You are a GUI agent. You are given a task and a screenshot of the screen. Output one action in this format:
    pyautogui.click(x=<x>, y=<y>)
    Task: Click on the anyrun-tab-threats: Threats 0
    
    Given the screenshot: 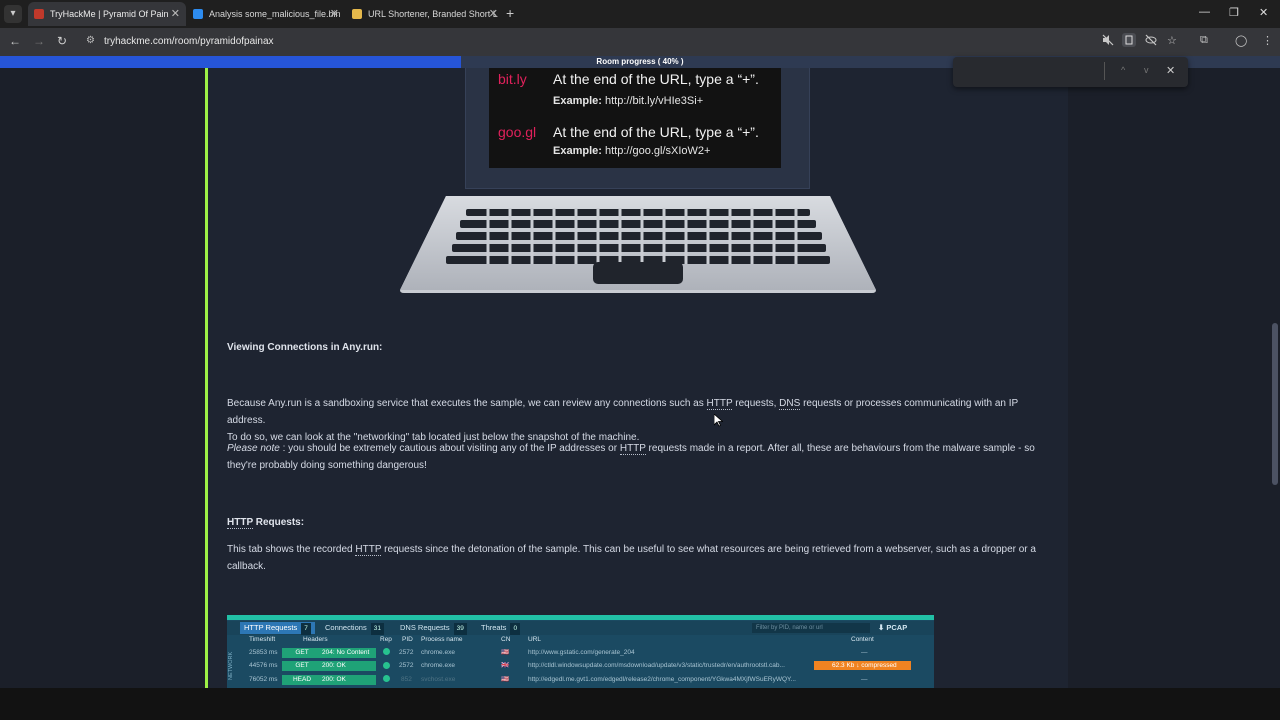 What is the action you would take?
    pyautogui.click(x=500, y=628)
    